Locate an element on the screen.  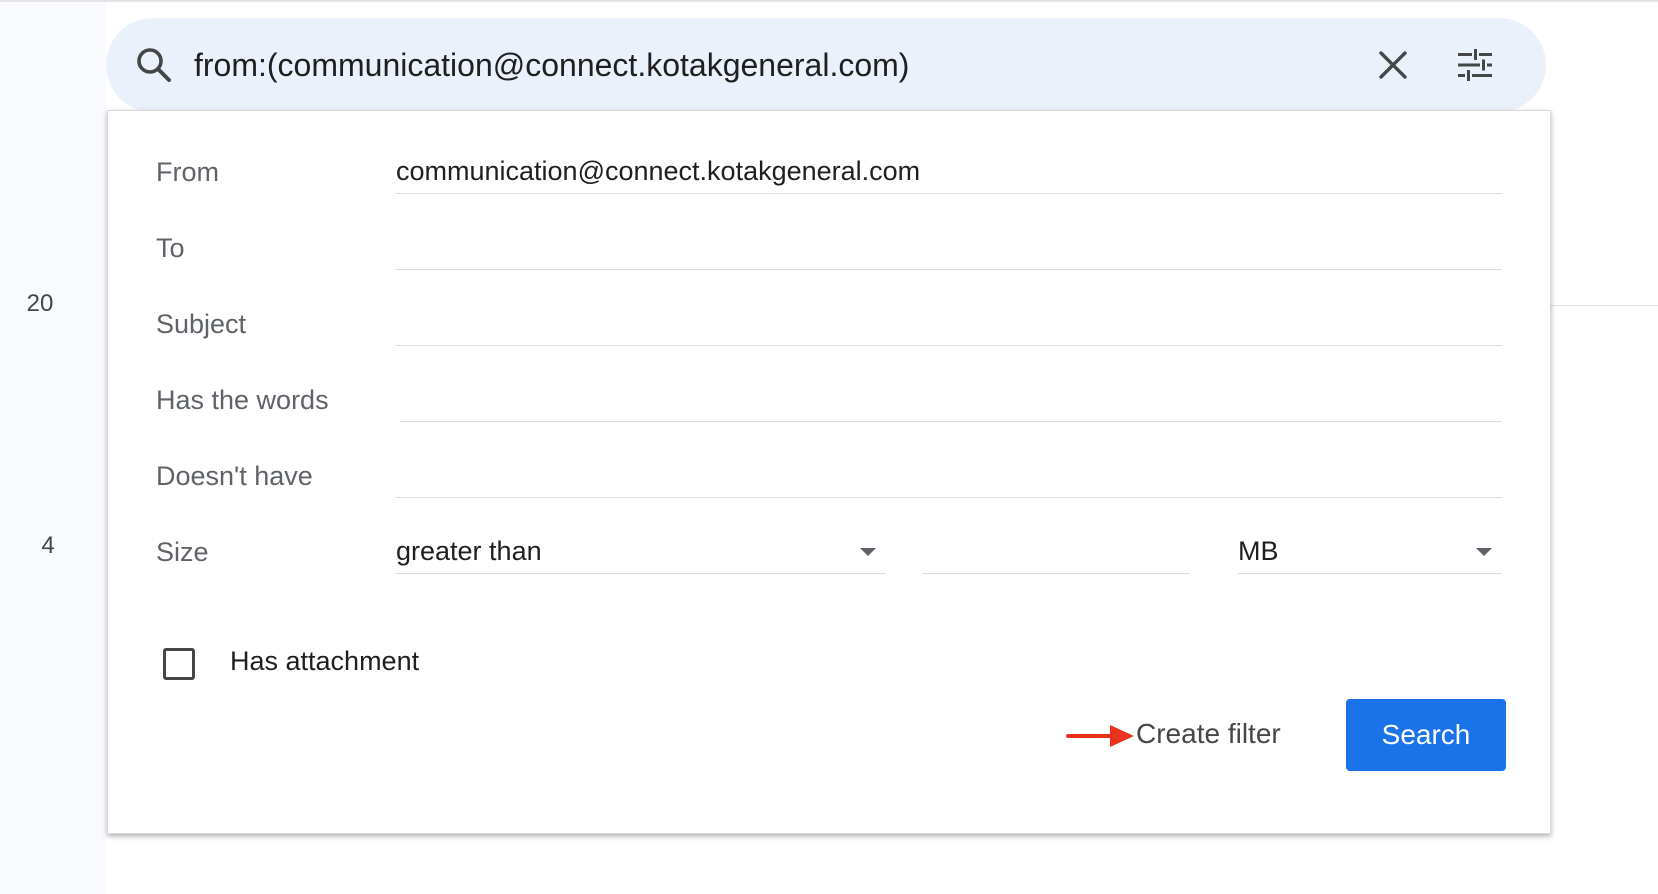
from-field is located at coordinates (949, 171).